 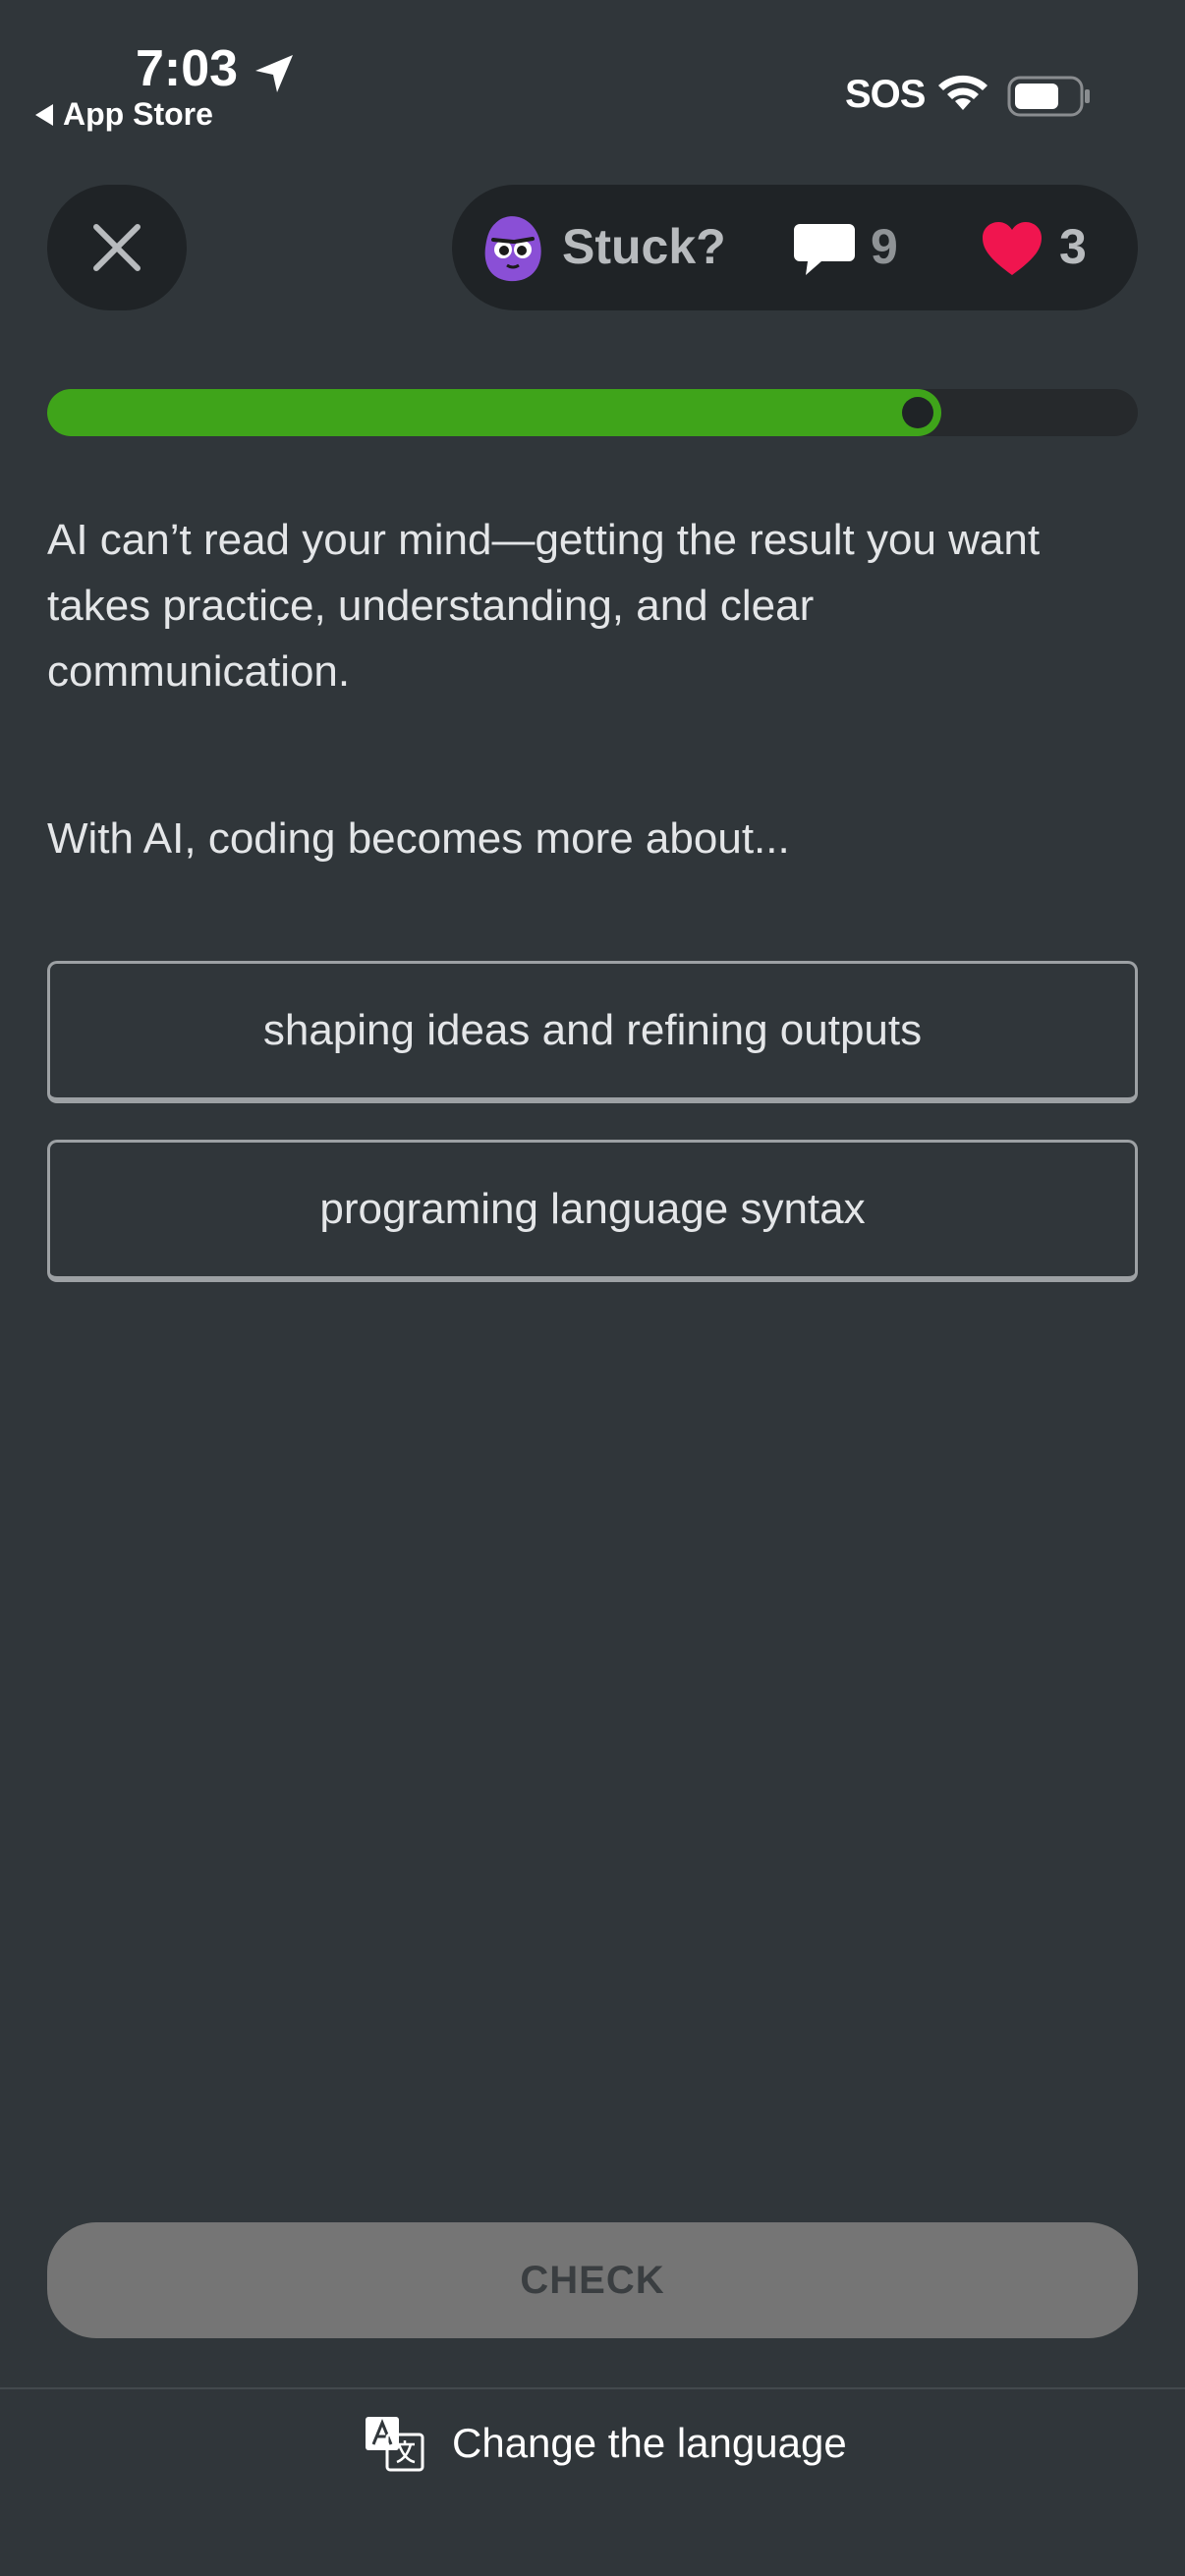 What do you see at coordinates (592, 1211) in the screenshot?
I see `answer-option: programing language syntax` at bounding box center [592, 1211].